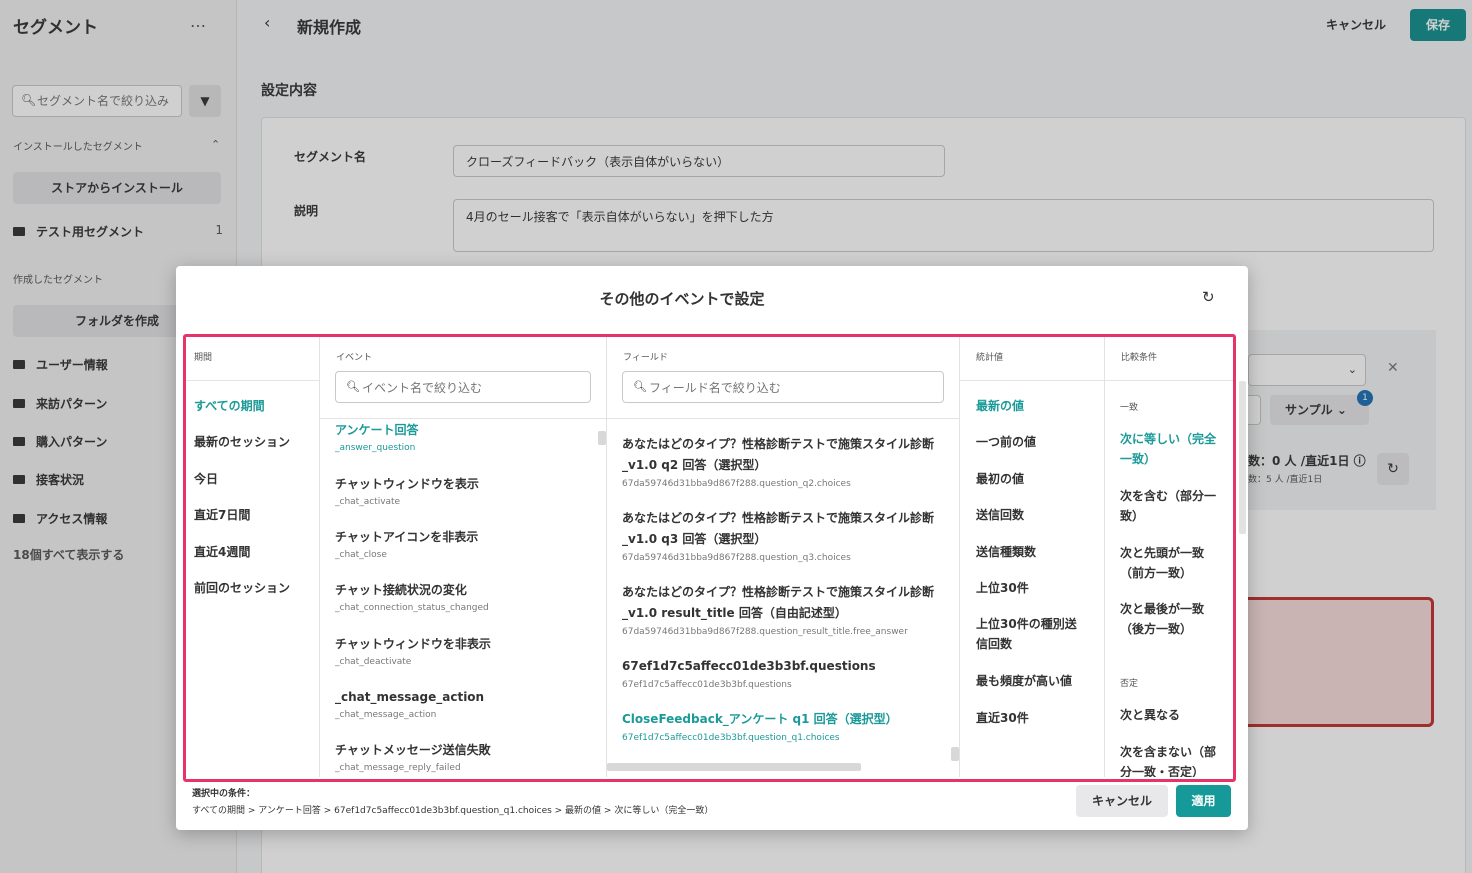 This screenshot has height=873, width=1472. Describe the element at coordinates (1242, 457) in the screenshot. I see `compare-scrollbar` at that location.